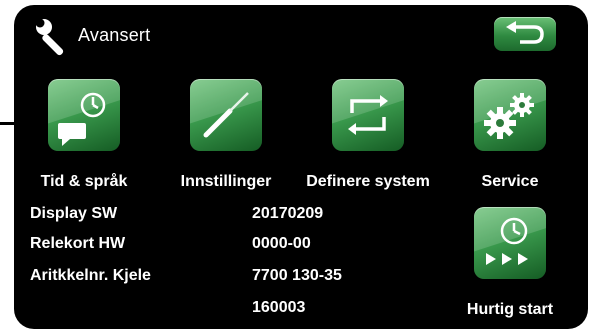  Describe the element at coordinates (90, 275) in the screenshot. I see `article-number-label: Aritkkelnr. Kjele` at that location.